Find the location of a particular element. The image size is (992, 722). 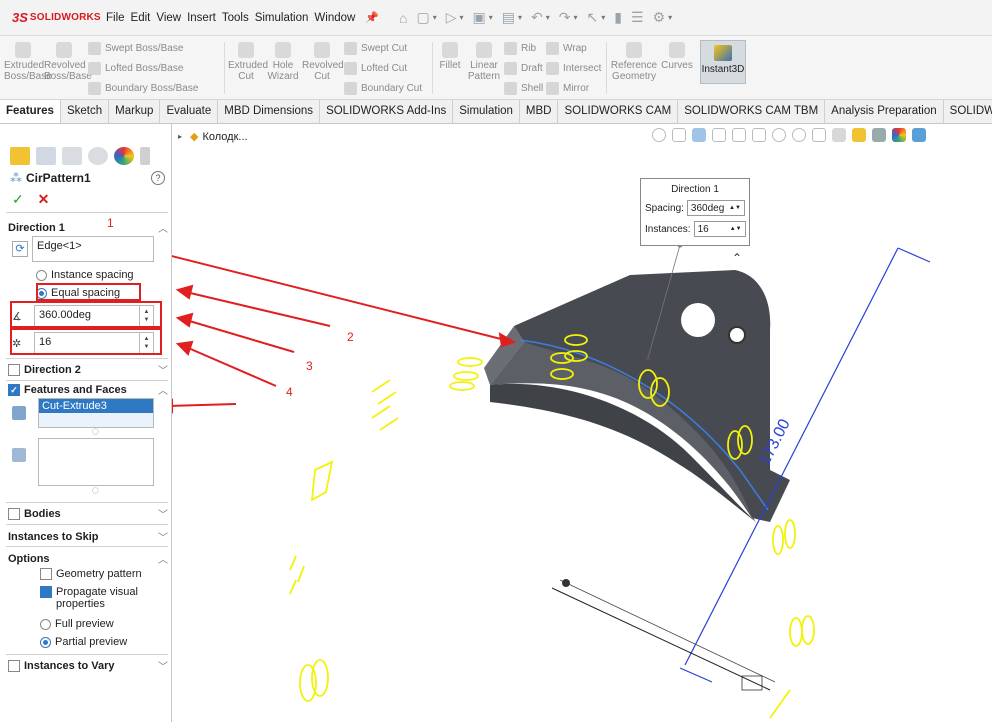

configuration-manager-icon is located at coordinates (72, 156).